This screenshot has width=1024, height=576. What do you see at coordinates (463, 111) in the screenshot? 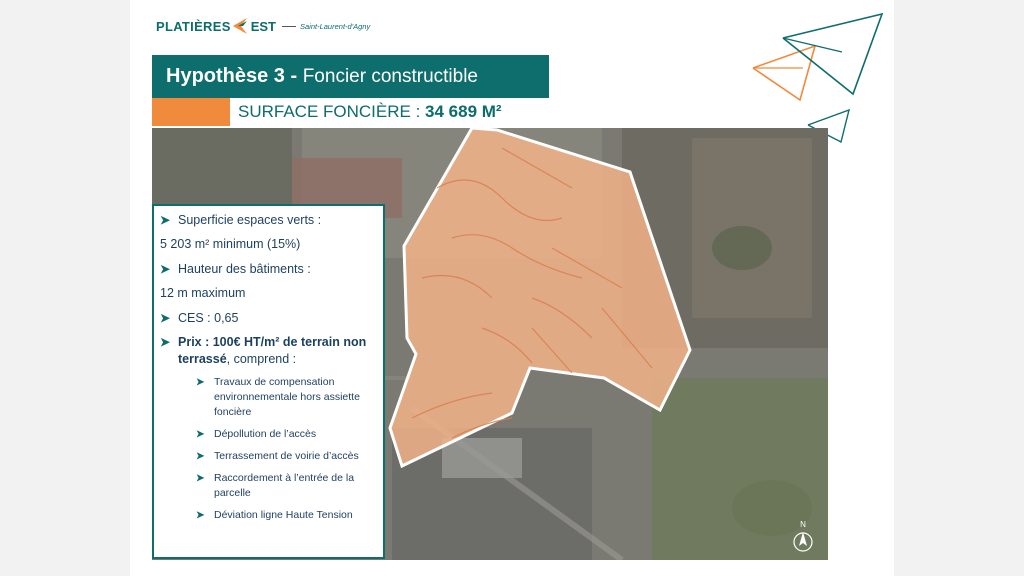
I see `surface-value: 34 689 M²` at bounding box center [463, 111].